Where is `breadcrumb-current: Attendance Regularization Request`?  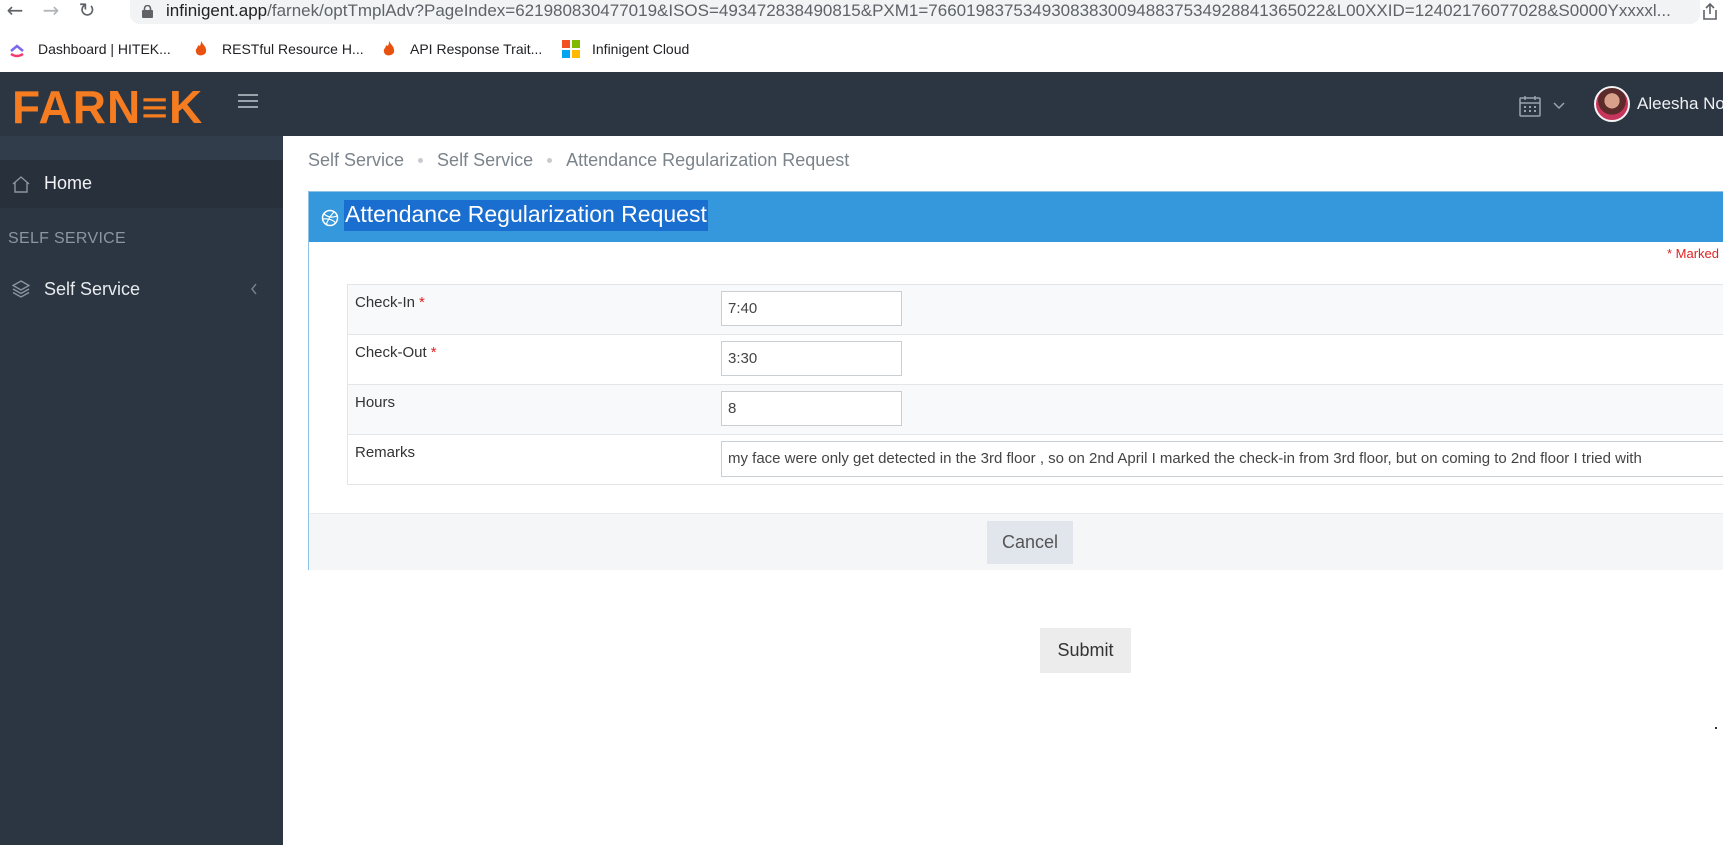 breadcrumb-current: Attendance Regularization Request is located at coordinates (708, 160).